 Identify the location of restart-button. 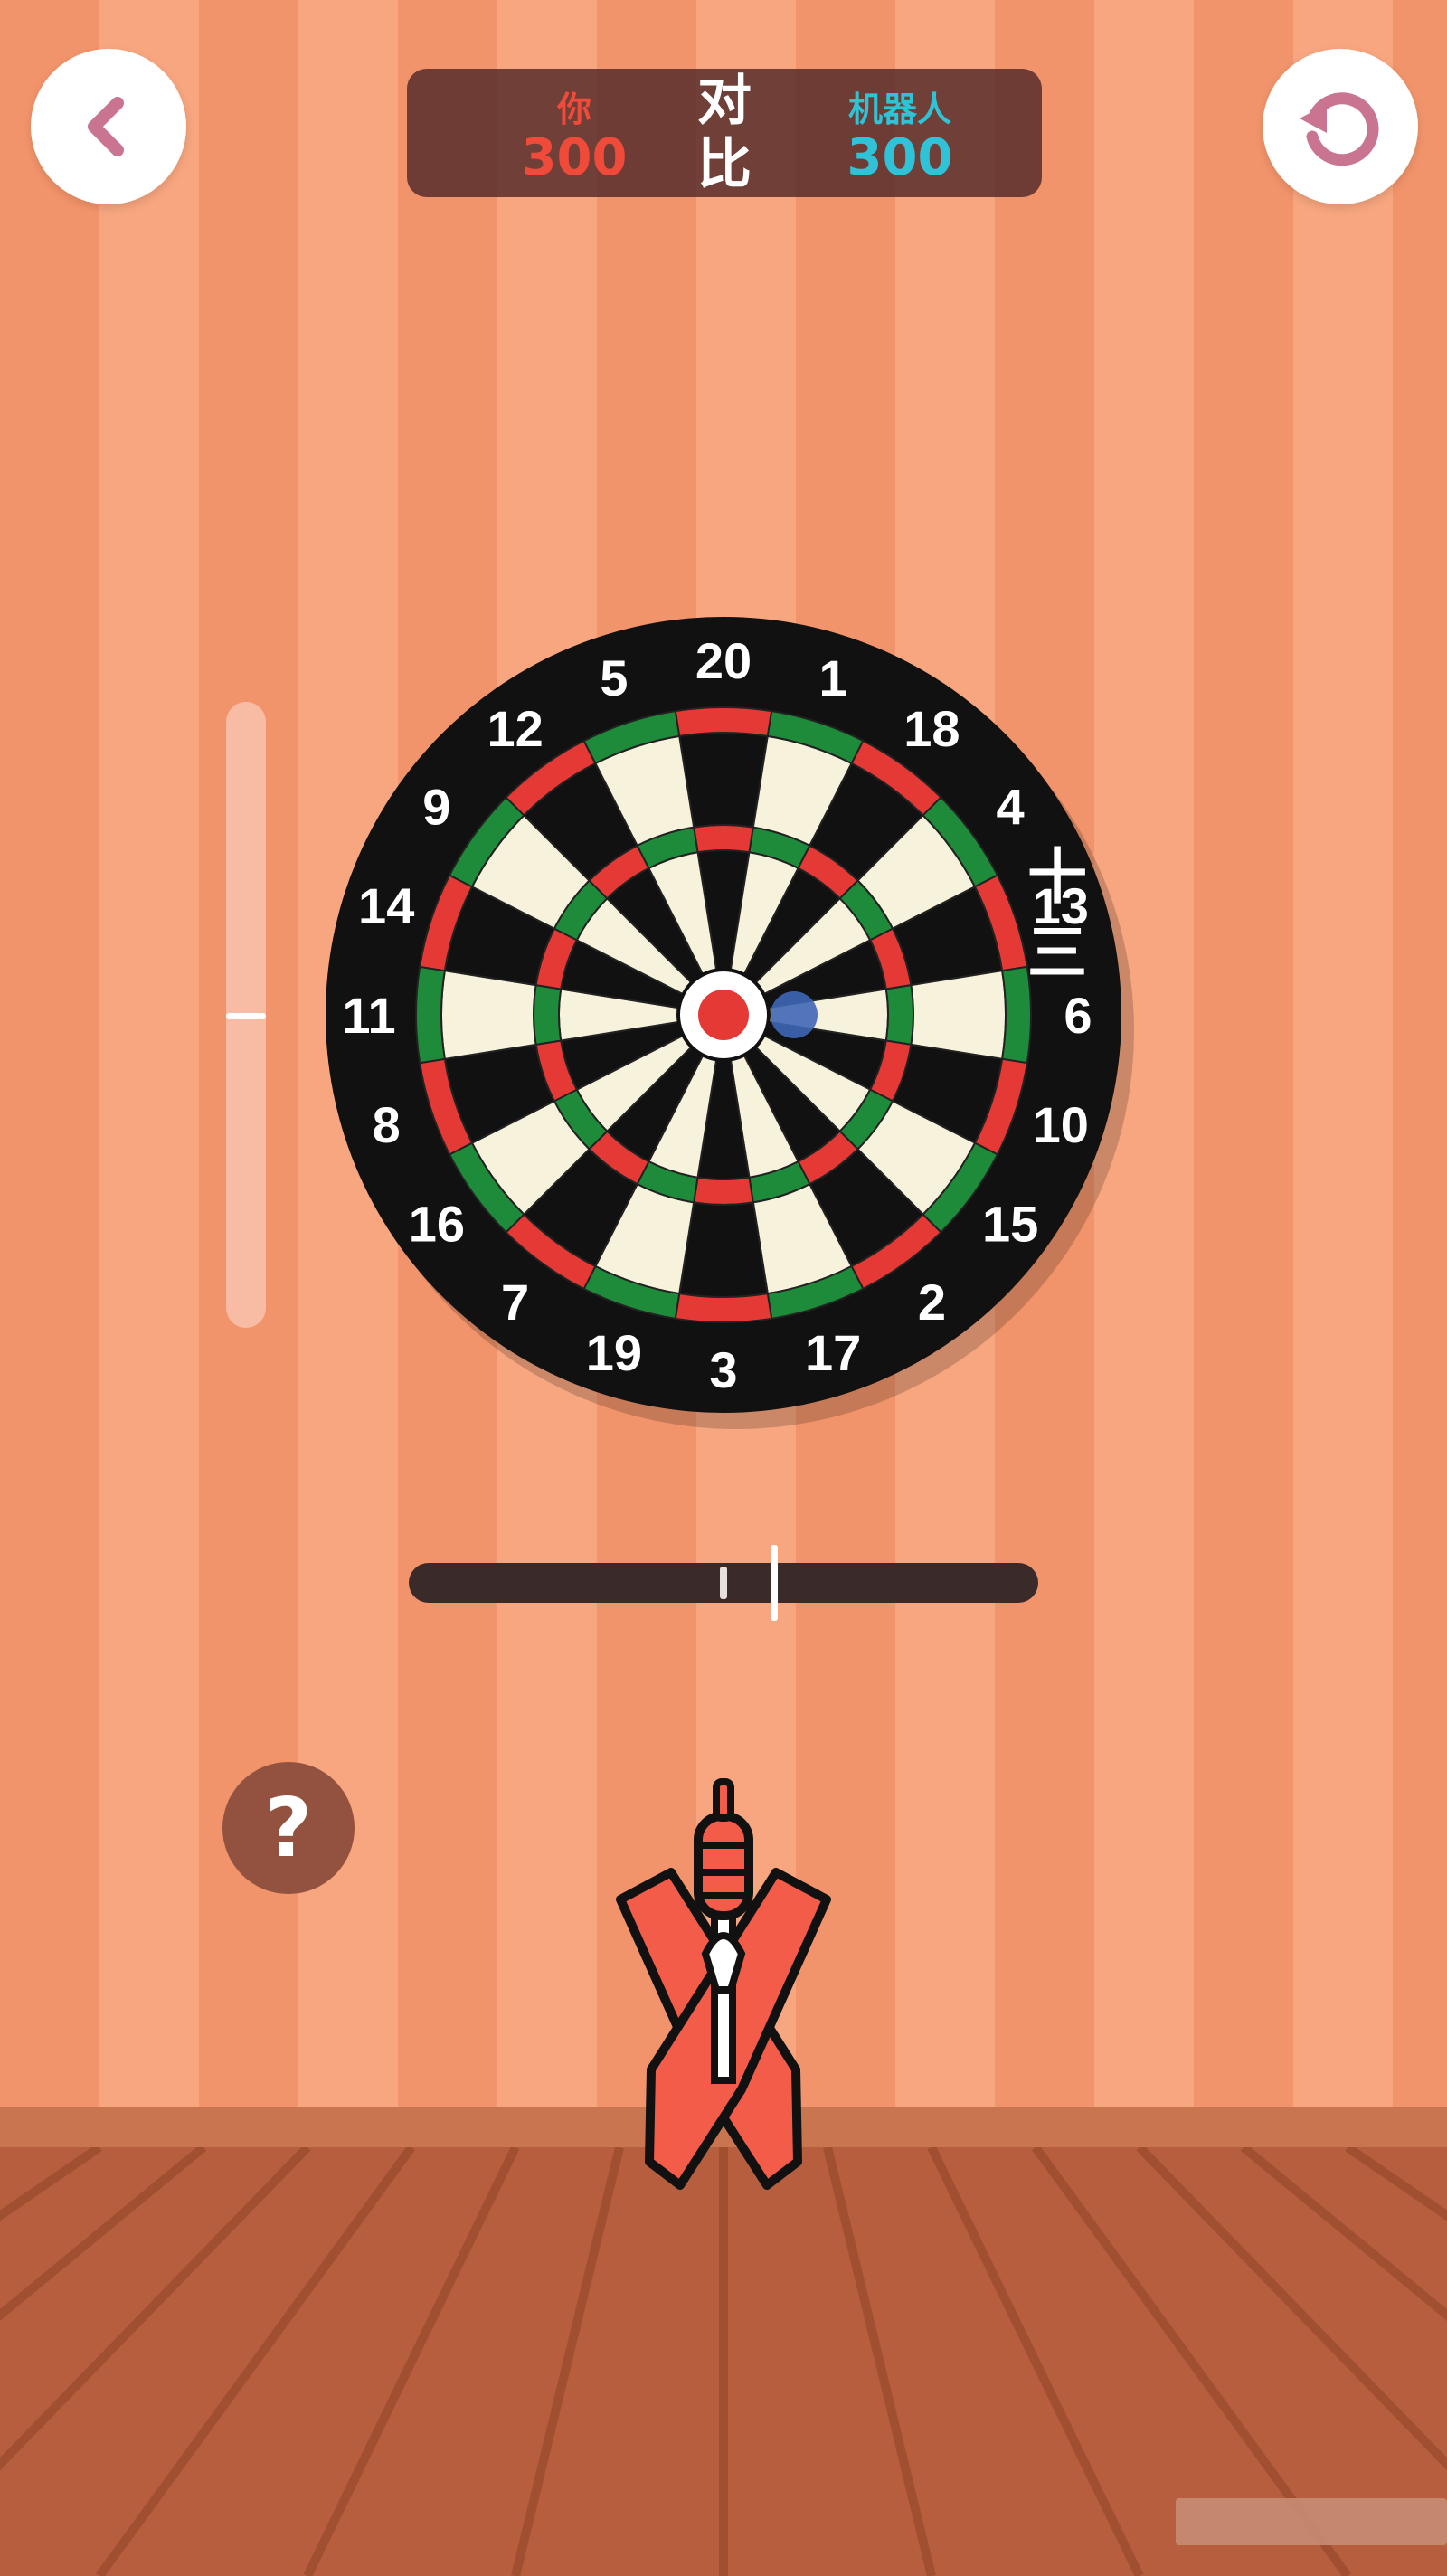
(1340, 126).